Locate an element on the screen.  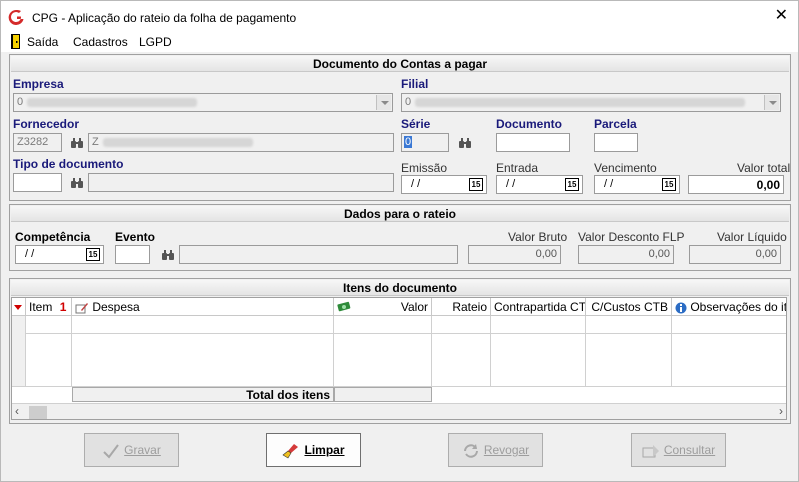
tipo-documento-code-input is located at coordinates (37, 182).